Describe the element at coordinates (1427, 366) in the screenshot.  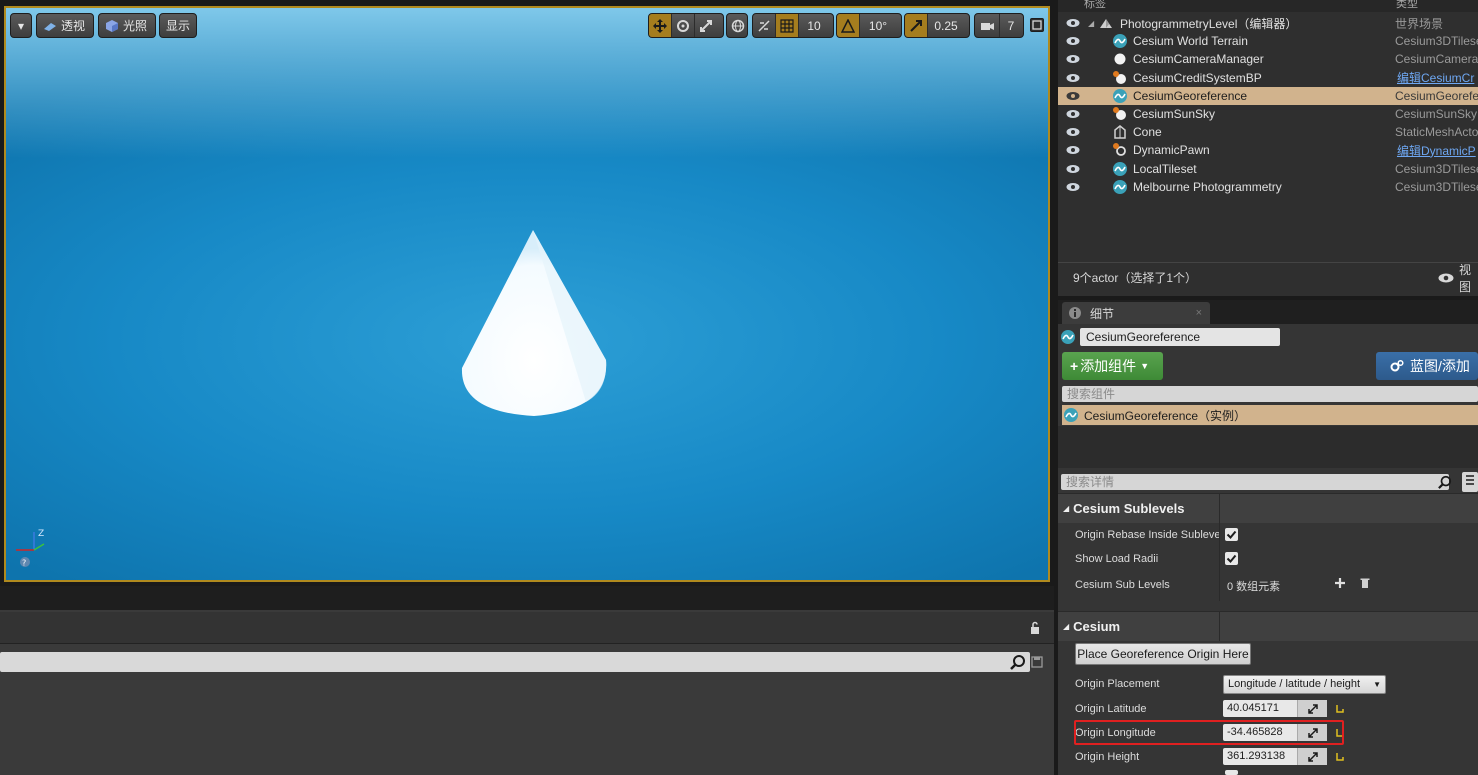
I see `blueprint-add-script-button: 蓝图/添加` at that location.